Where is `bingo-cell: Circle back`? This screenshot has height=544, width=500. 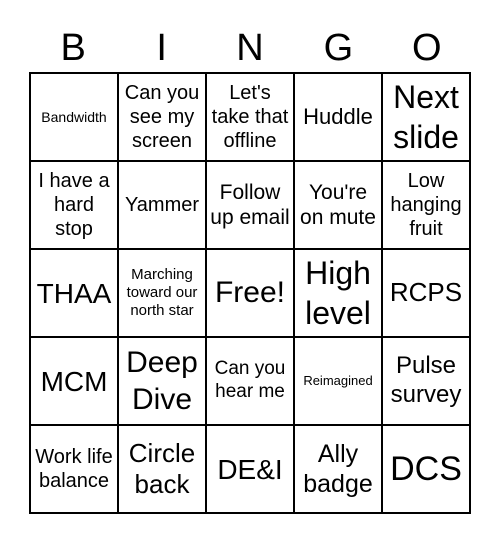
bingo-cell: Circle back is located at coordinates (162, 469).